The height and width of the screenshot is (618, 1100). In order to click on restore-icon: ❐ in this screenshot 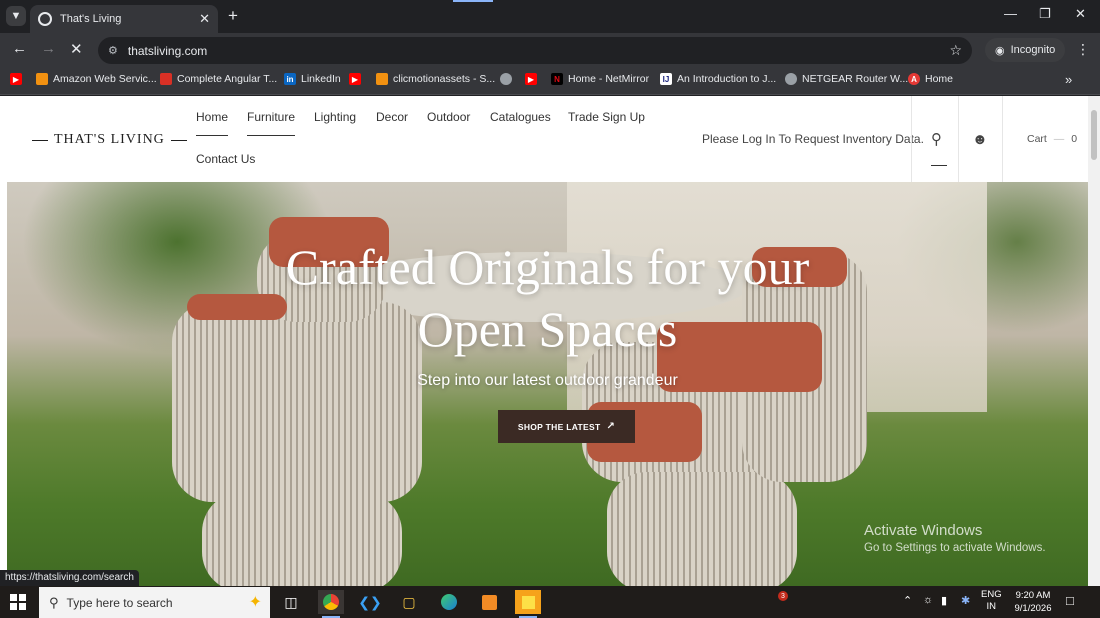, I will do `click(1045, 14)`.